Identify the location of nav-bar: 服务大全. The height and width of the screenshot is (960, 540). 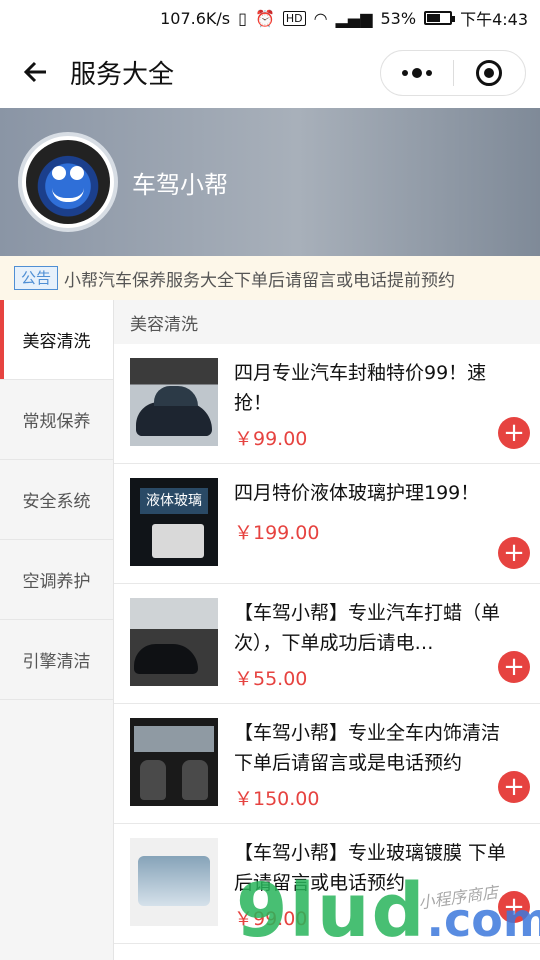
(270, 72).